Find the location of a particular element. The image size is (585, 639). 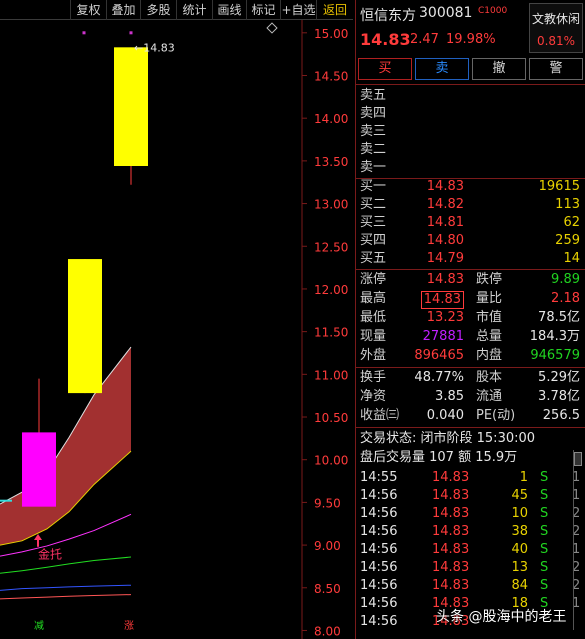

stat-label: 现量 is located at coordinates (373, 336).